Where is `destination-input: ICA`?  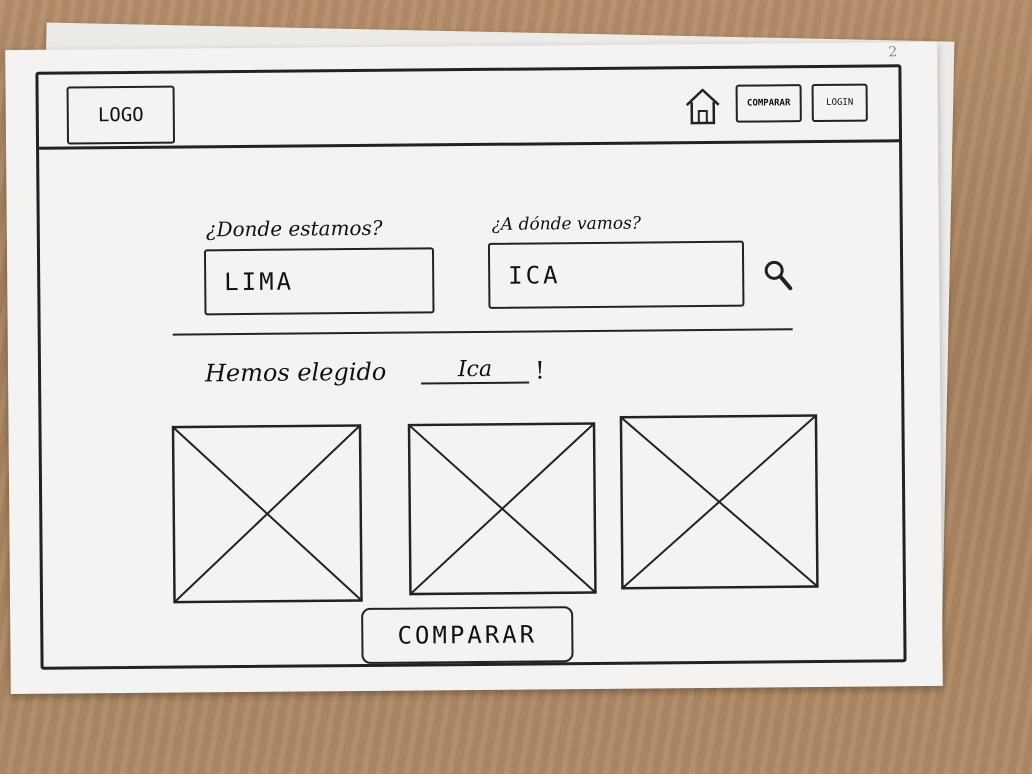
destination-input: ICA is located at coordinates (616, 274).